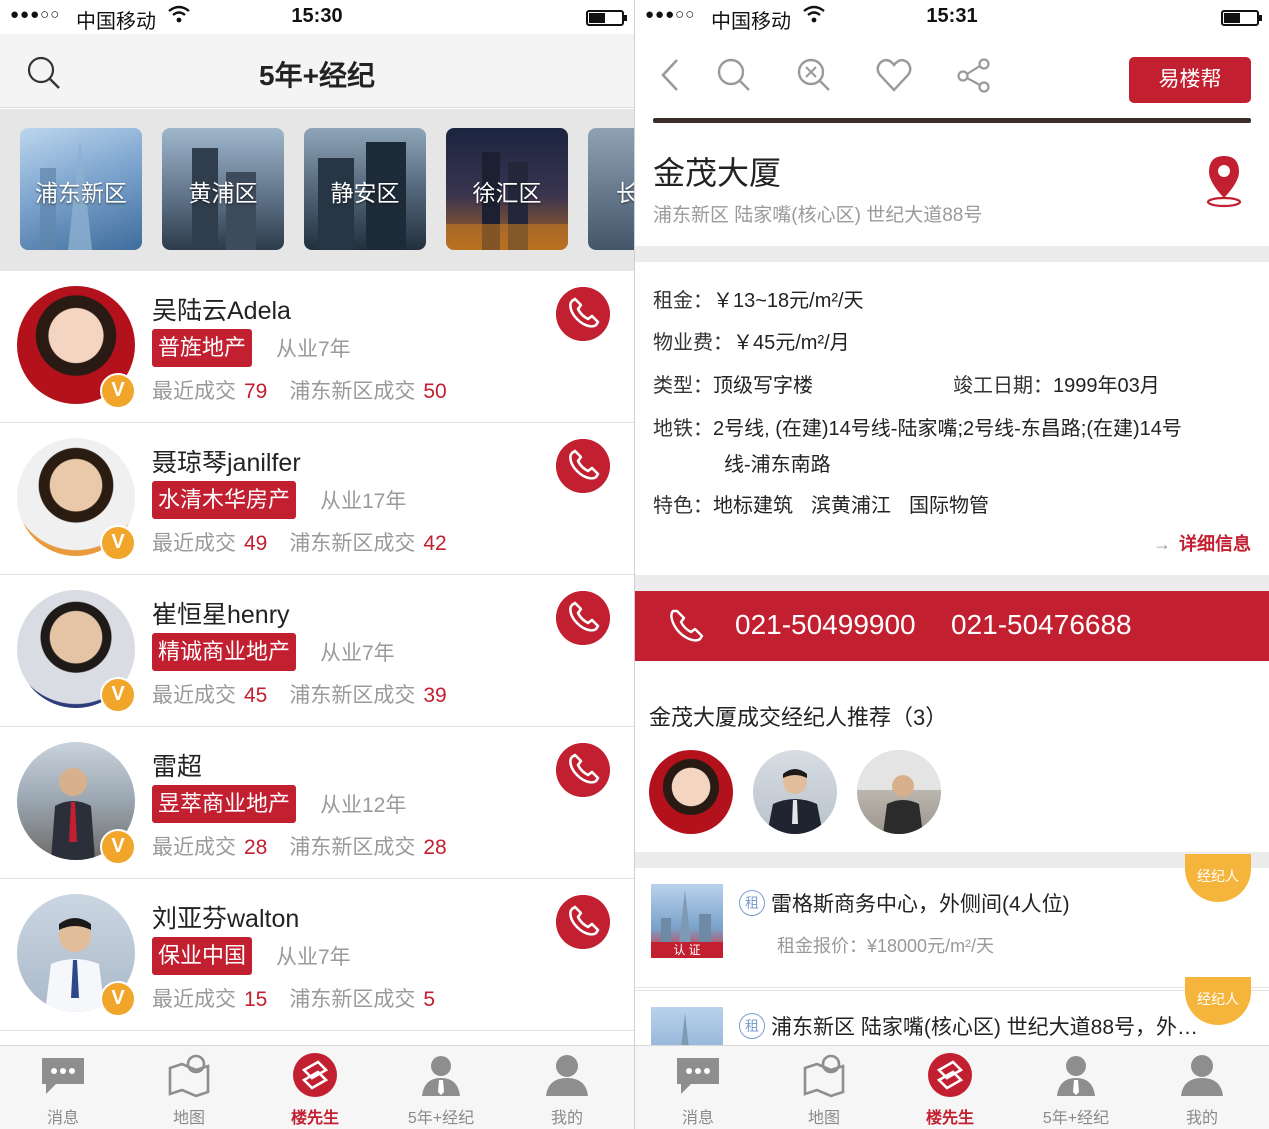 The width and height of the screenshot is (1269, 1129). What do you see at coordinates (299, 543) in the screenshot?
I see `deal-stats: 最近成交 49 浦东新区成交 42` at bounding box center [299, 543].